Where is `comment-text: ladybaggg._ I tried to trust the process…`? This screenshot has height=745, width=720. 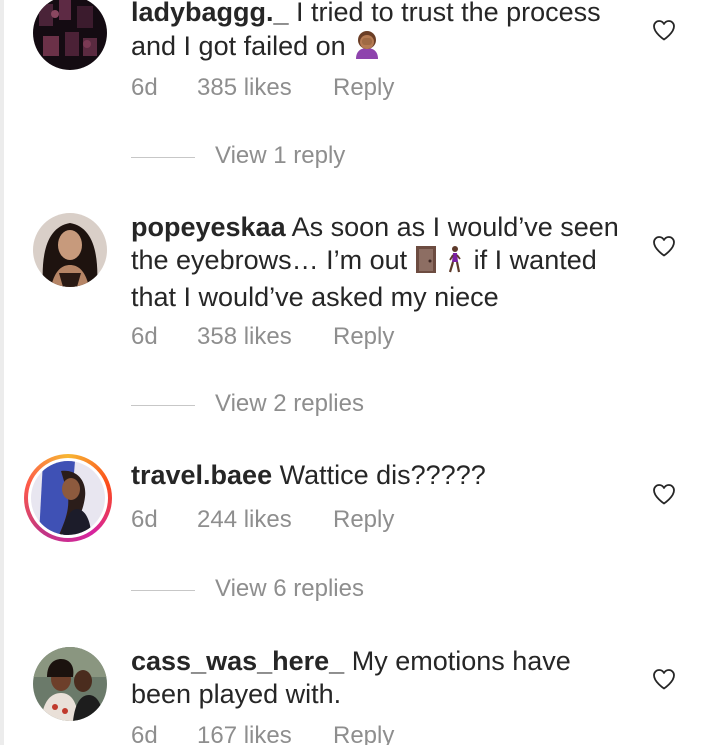 comment-text: ladybaggg._ I tried to trust the process… is located at coordinates (381, 33).